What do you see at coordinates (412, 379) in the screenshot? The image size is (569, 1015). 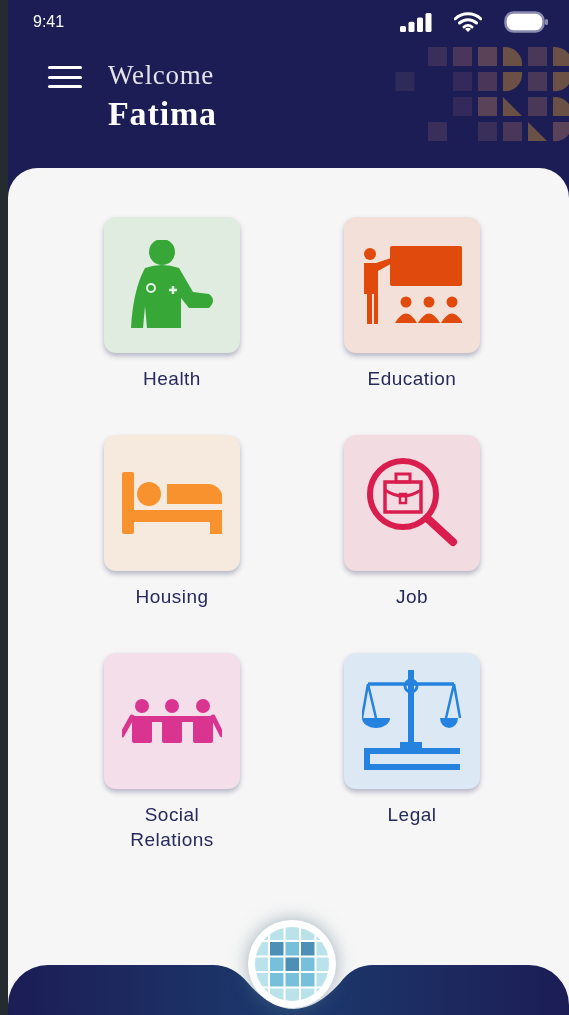 I see `category-label: Education` at bounding box center [412, 379].